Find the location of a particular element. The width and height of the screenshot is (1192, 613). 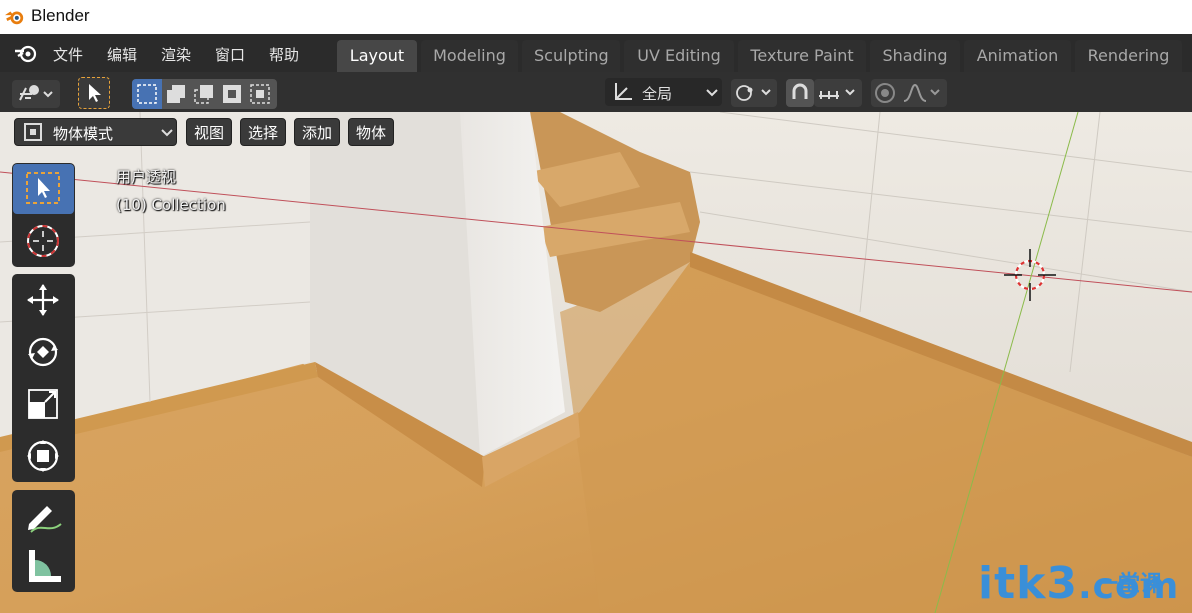

tool-scale is located at coordinates (43, 404).